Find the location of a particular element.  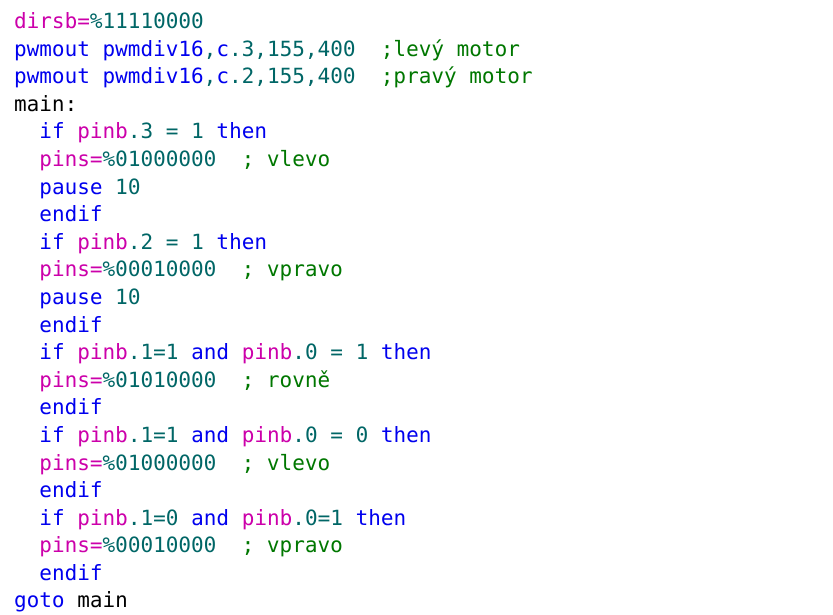

code-line: if pinb.3 = 1 then is located at coordinates (273, 132).